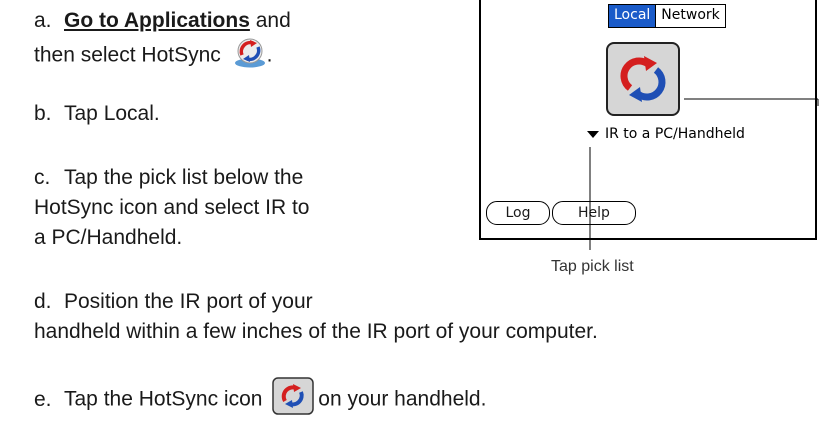  What do you see at coordinates (592, 266) in the screenshot?
I see `tap-picklist-caption: Tap pick list` at bounding box center [592, 266].